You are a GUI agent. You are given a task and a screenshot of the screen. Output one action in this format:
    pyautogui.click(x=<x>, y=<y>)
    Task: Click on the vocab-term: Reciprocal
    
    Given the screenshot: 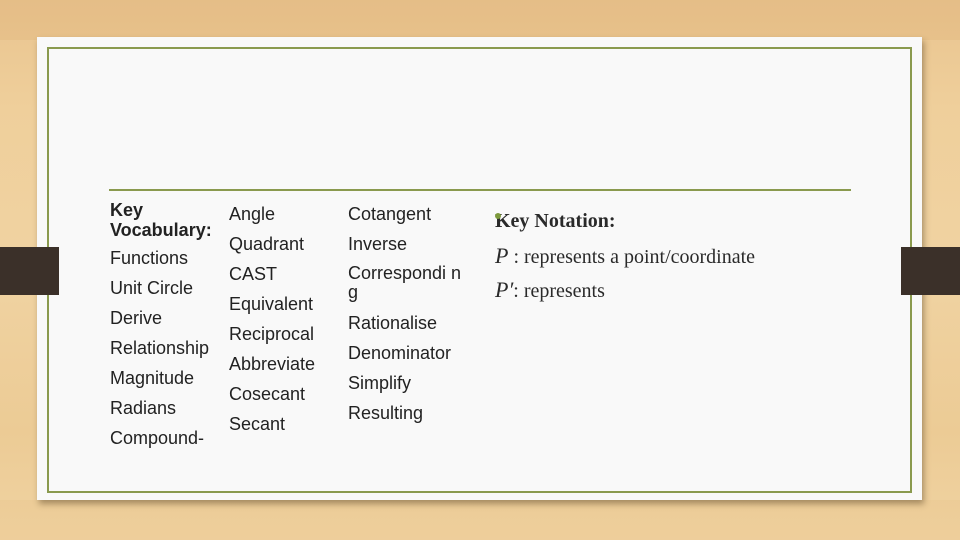 What is the action you would take?
    pyautogui.click(x=272, y=334)
    